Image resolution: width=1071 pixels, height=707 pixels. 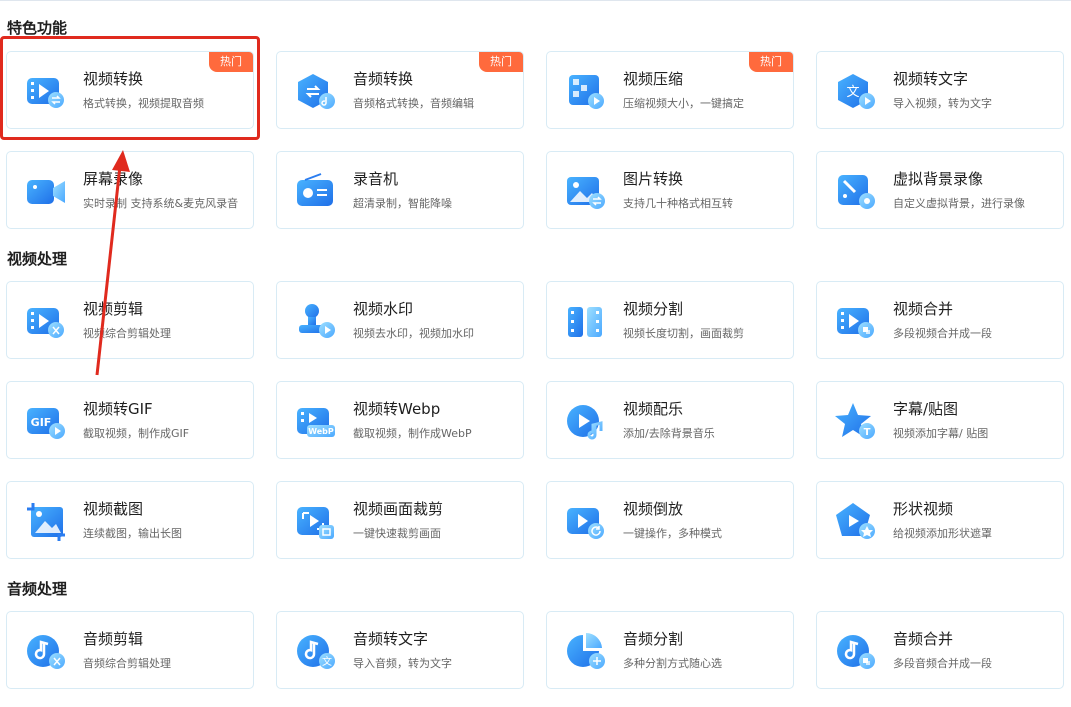 What do you see at coordinates (316, 422) in the screenshot?
I see `webp-icon: WebP` at bounding box center [316, 422].